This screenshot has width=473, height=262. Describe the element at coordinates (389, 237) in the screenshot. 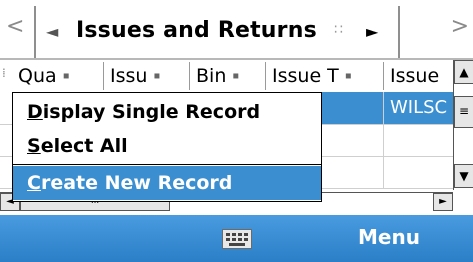

I see `menu-softkey: Menu` at that location.